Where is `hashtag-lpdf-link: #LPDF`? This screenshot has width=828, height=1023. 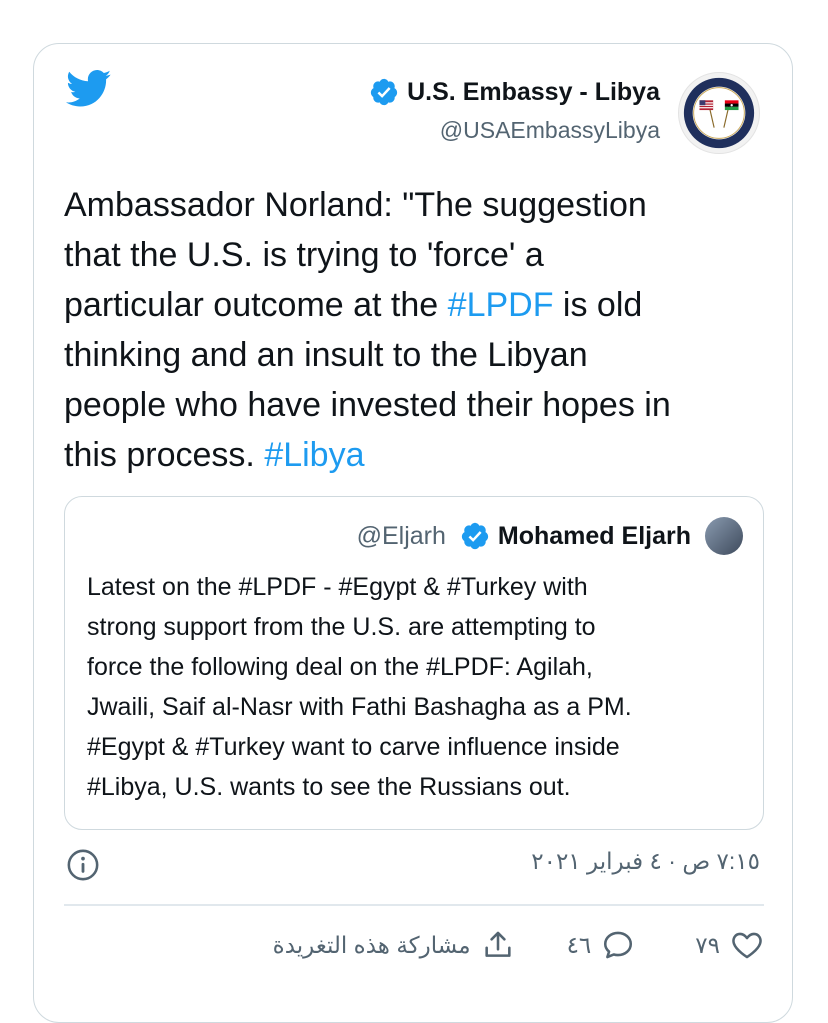
hashtag-lpdf-link: #LPDF is located at coordinates (501, 305).